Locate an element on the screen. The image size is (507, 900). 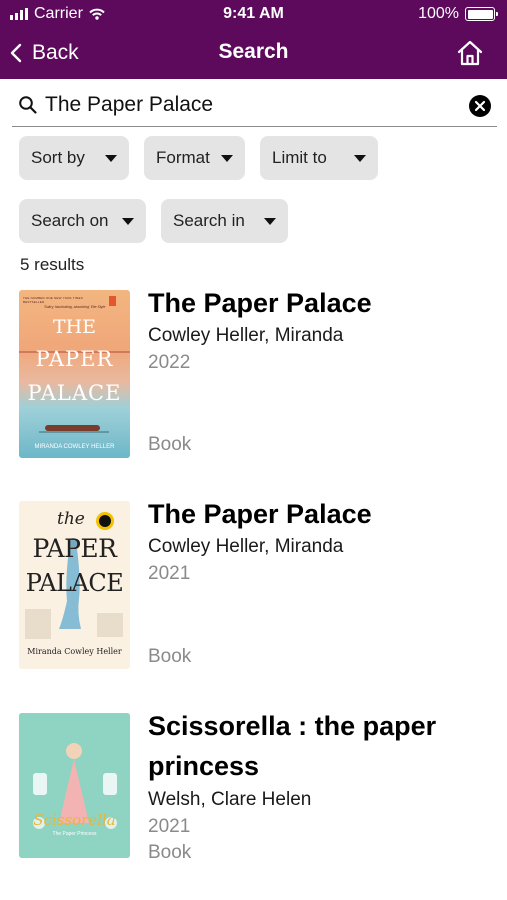
search-in-dropdown: Search in is located at coordinates (224, 221).